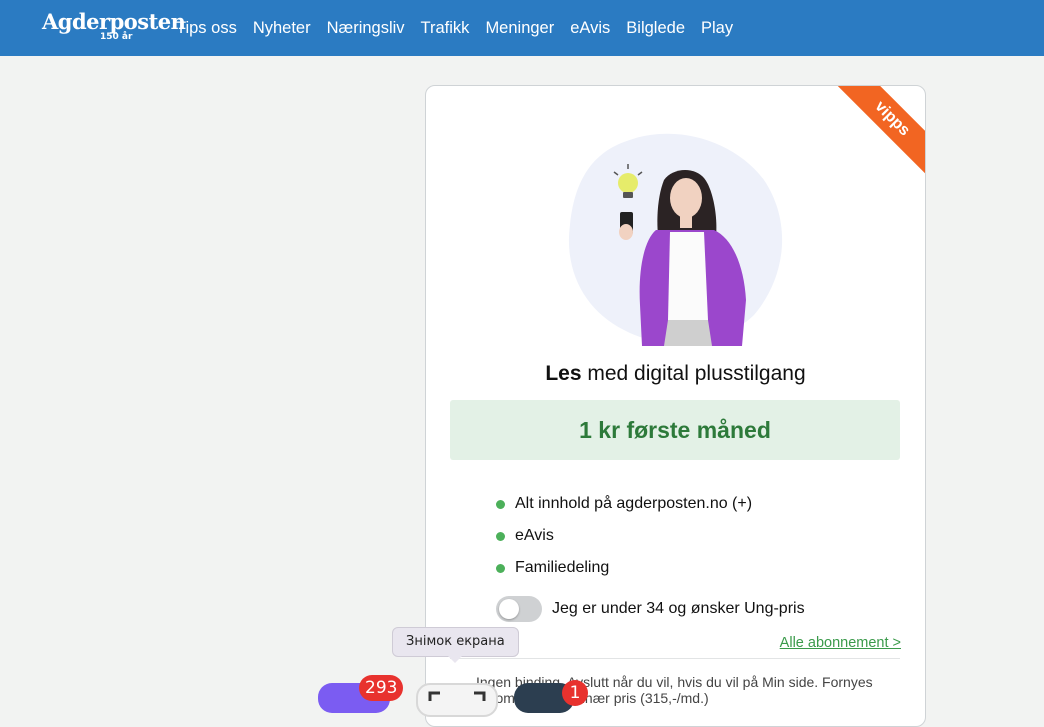  What do you see at coordinates (563, 373) in the screenshot?
I see `headline-bold: Les` at bounding box center [563, 373].